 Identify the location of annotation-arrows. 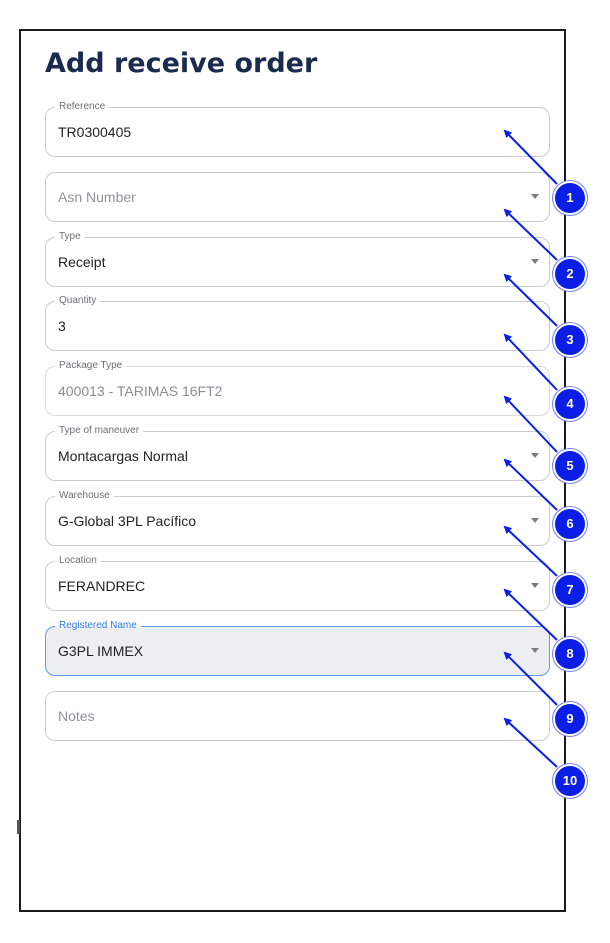
(530, 448).